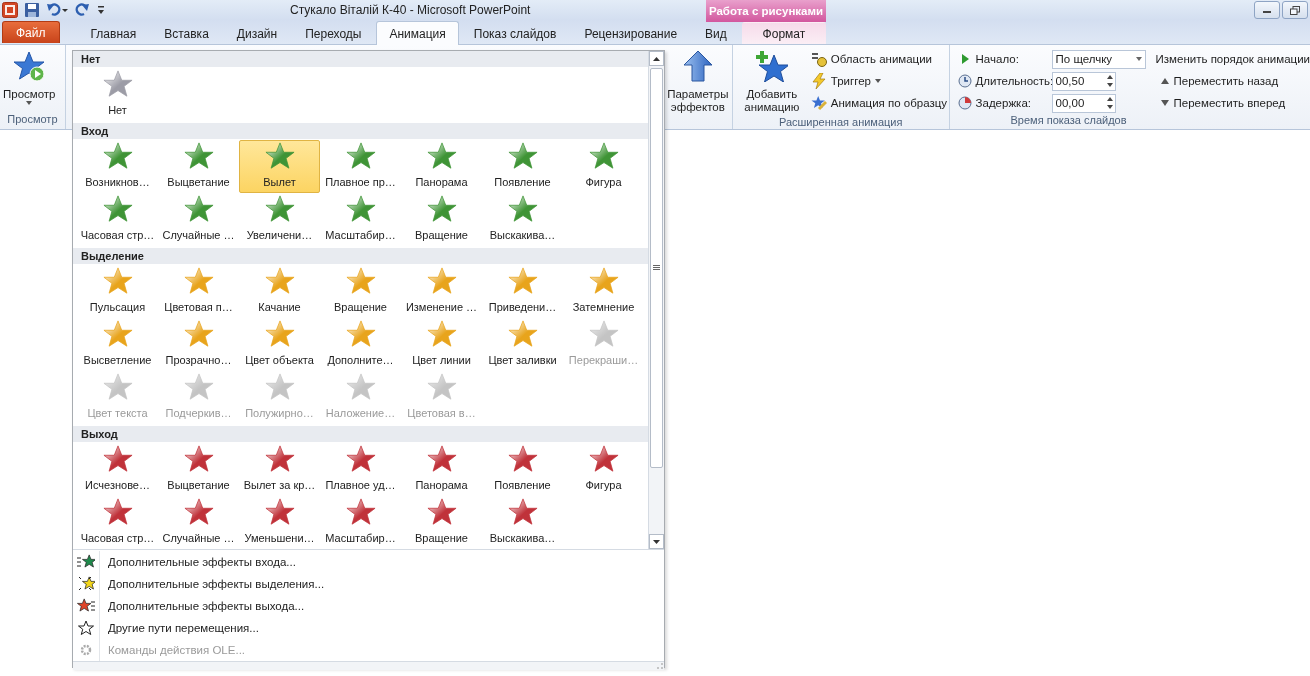 Image resolution: width=1310 pixels, height=676 pixels. What do you see at coordinates (964, 103) in the screenshot?
I see `delay-clock-icon` at bounding box center [964, 103].